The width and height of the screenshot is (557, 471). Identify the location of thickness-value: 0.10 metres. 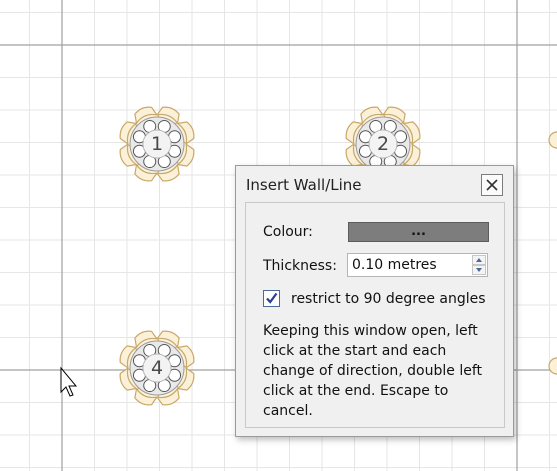
(394, 265).